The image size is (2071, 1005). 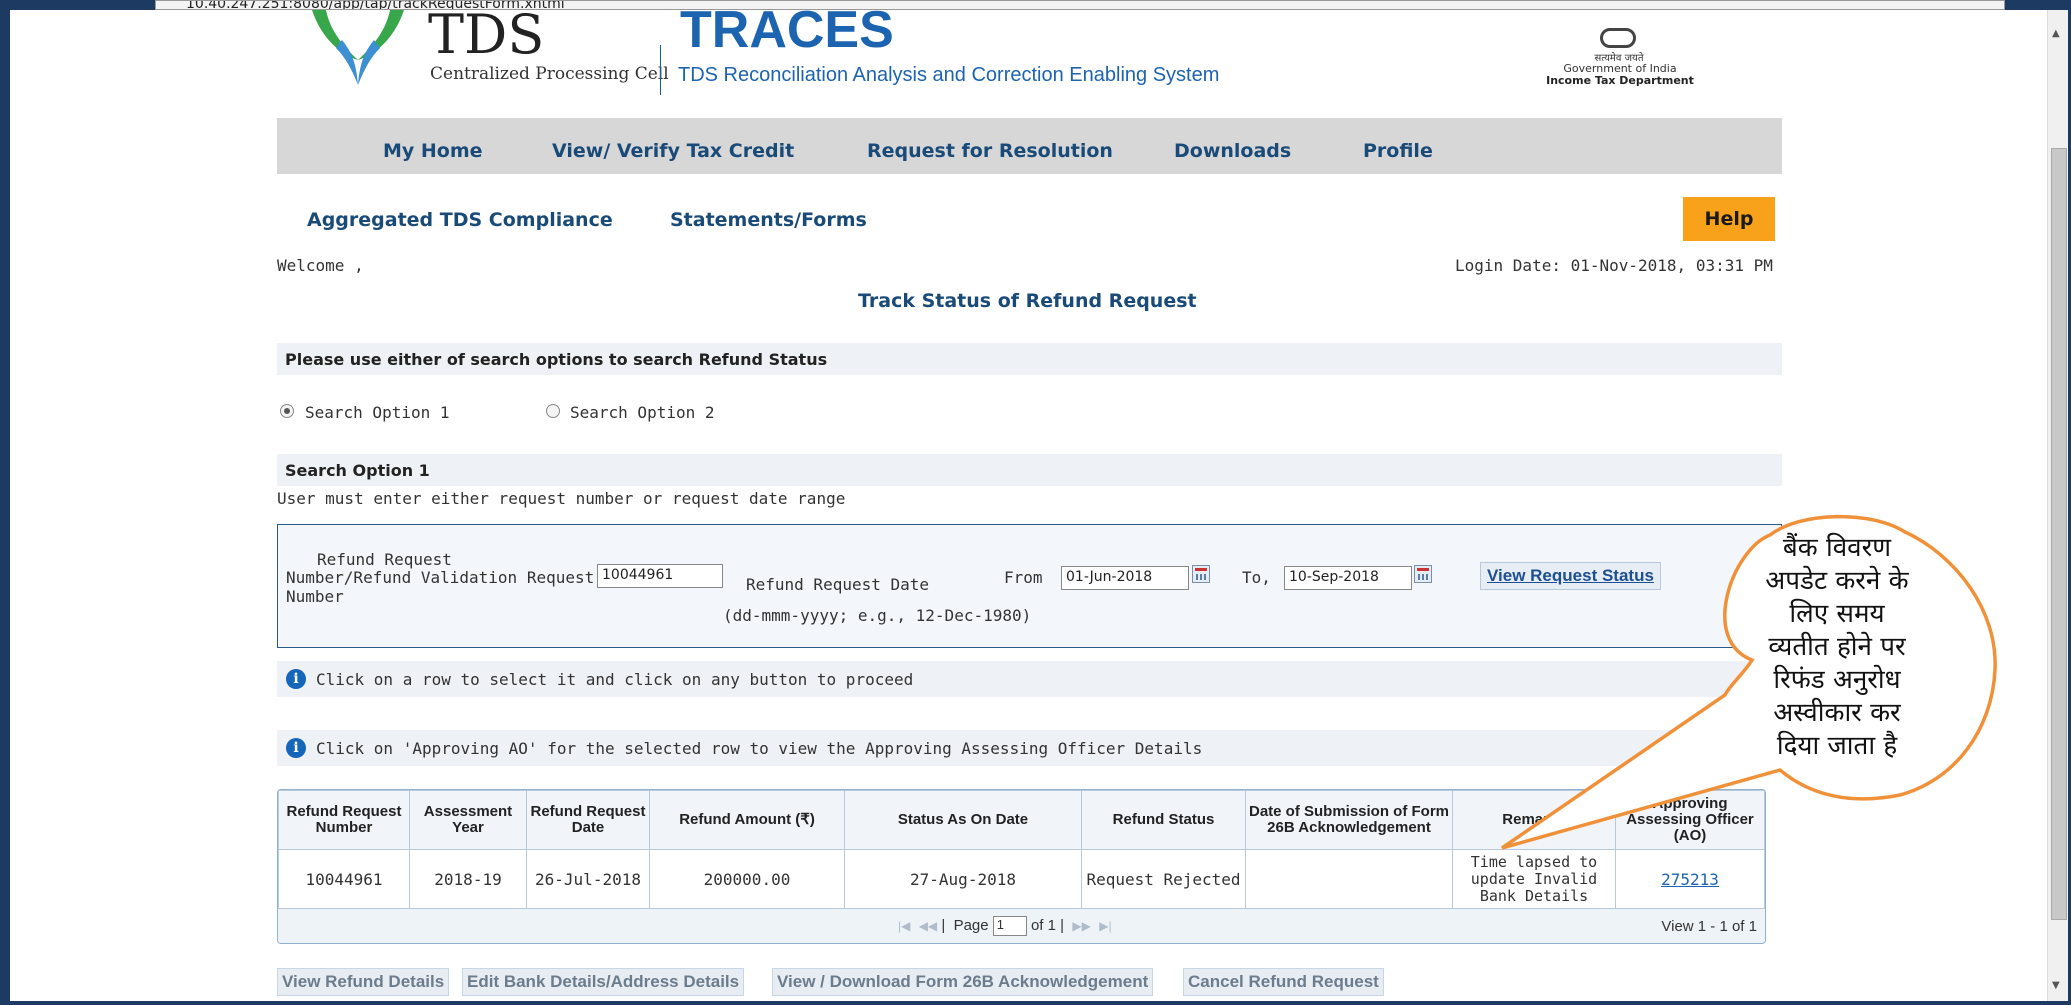 What do you see at coordinates (603, 982) in the screenshot?
I see `edit-bank-details-button: Edit Bank Details/Address Details` at bounding box center [603, 982].